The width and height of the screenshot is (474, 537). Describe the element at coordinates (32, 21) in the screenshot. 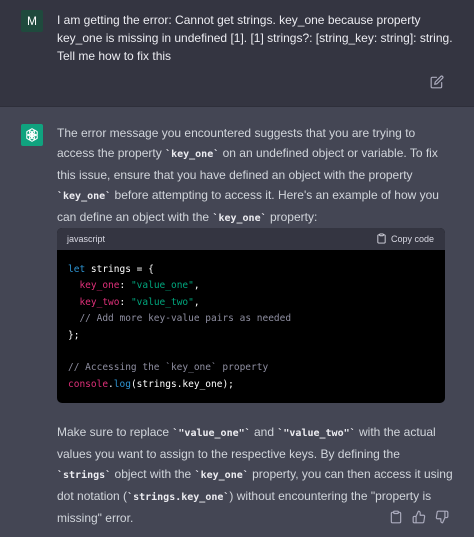

I see `user-avatar: M` at that location.